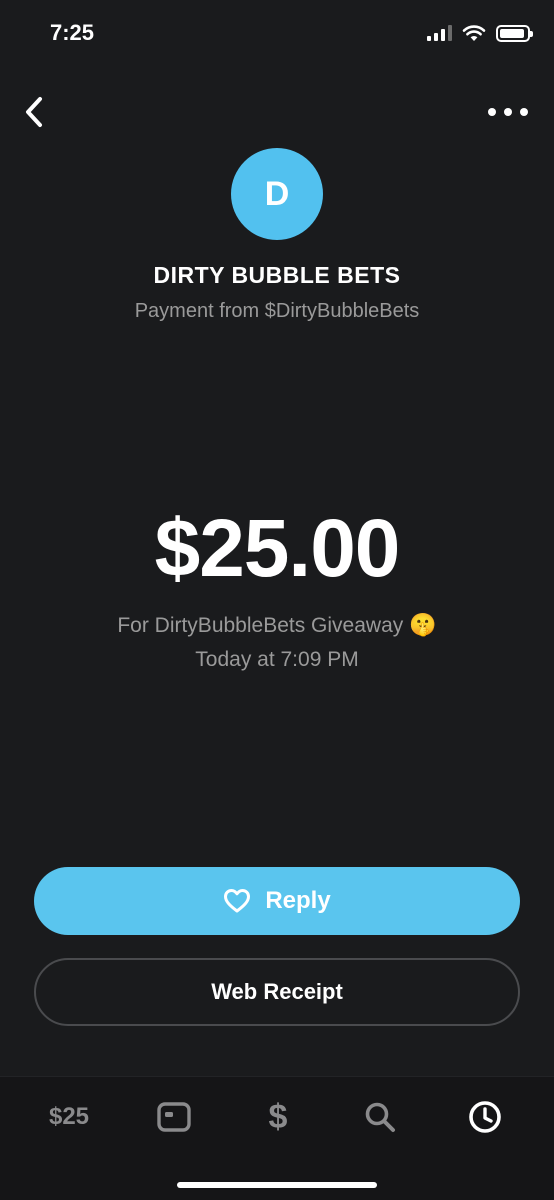 This screenshot has width=554, height=1200. What do you see at coordinates (69, 1117) in the screenshot?
I see `tab-balance: $25` at bounding box center [69, 1117].